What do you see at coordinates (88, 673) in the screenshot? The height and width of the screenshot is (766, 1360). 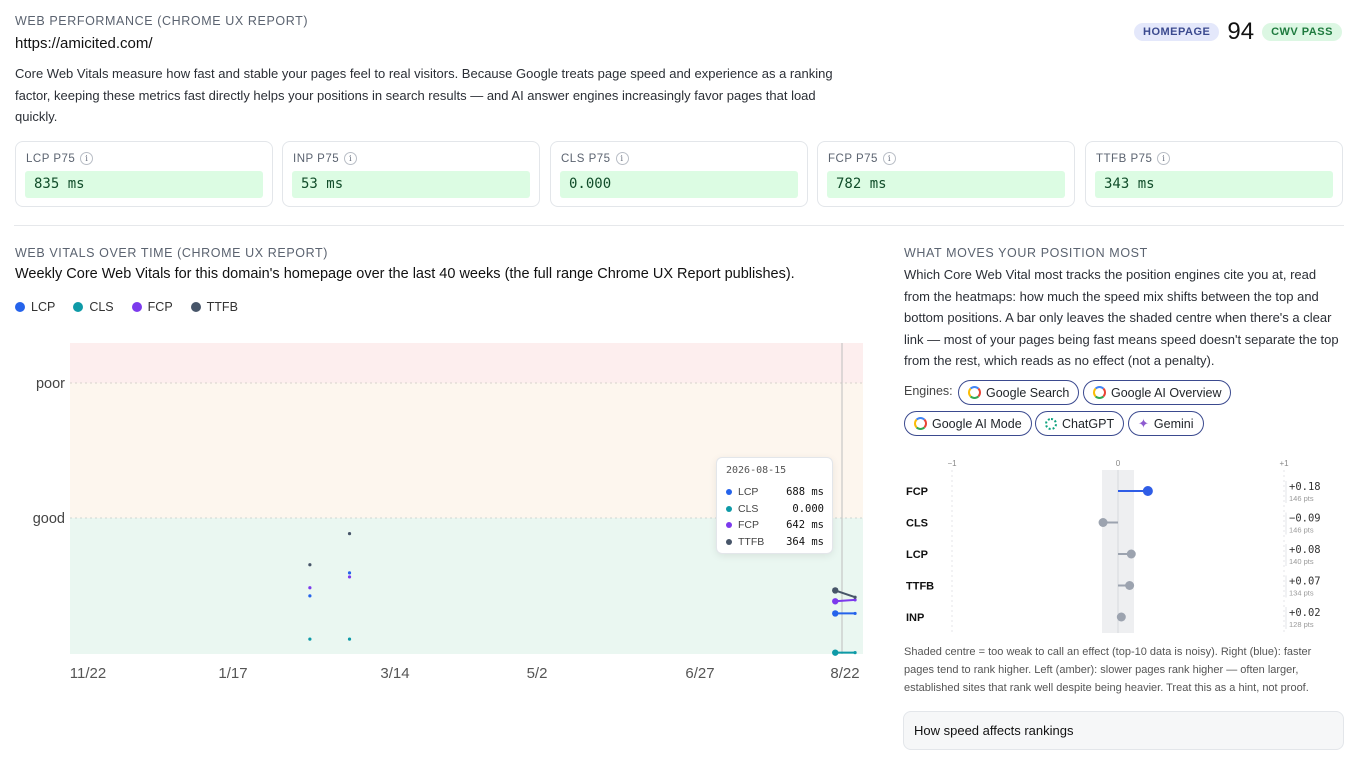 I see `x-tick-label: 11/22` at bounding box center [88, 673].